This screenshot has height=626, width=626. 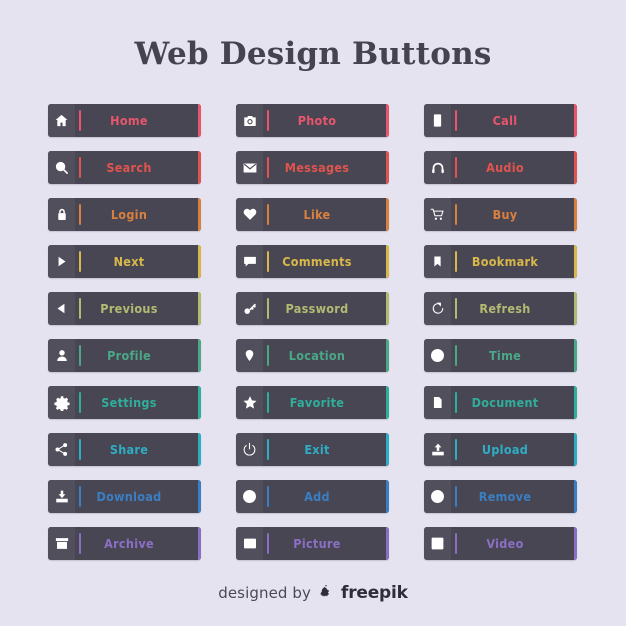 What do you see at coordinates (249, 120) in the screenshot?
I see `camera-icon` at bounding box center [249, 120].